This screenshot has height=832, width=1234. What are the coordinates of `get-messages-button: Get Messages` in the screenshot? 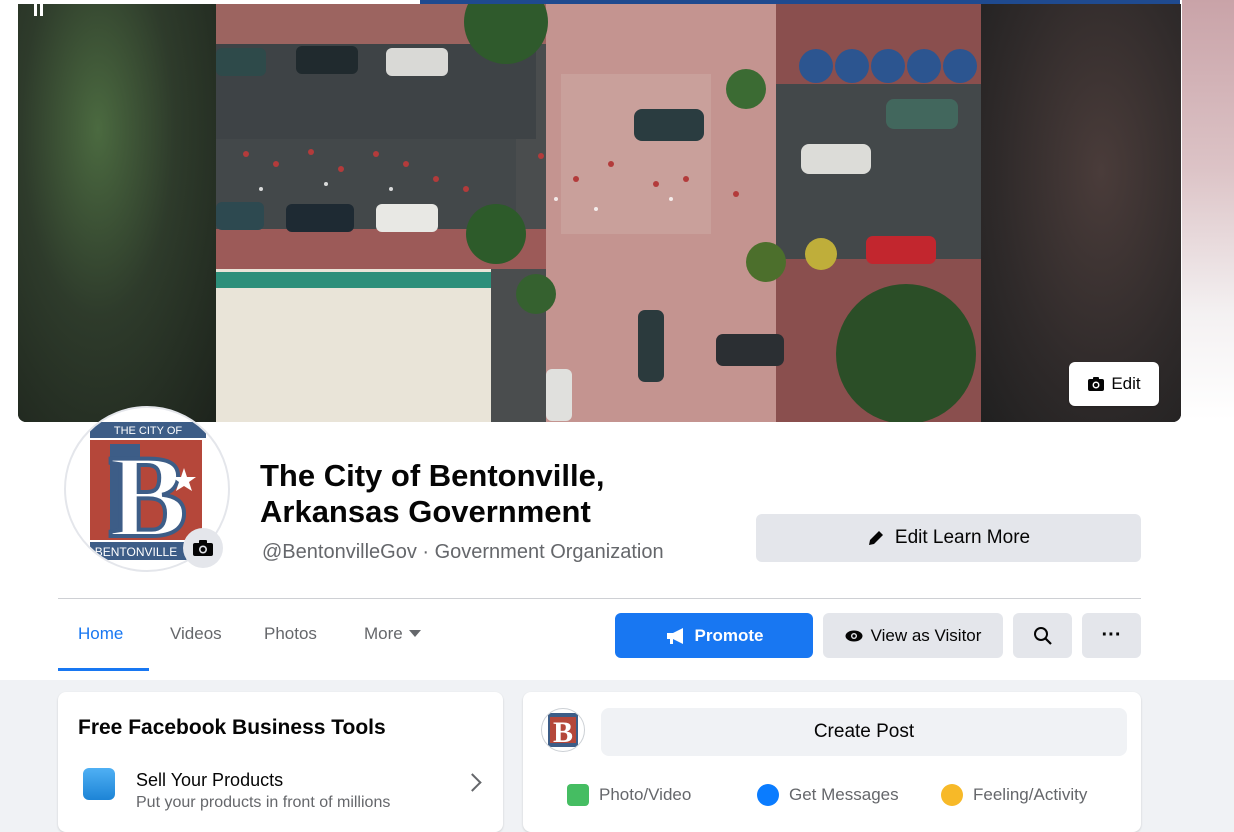 It's located at (828, 795).